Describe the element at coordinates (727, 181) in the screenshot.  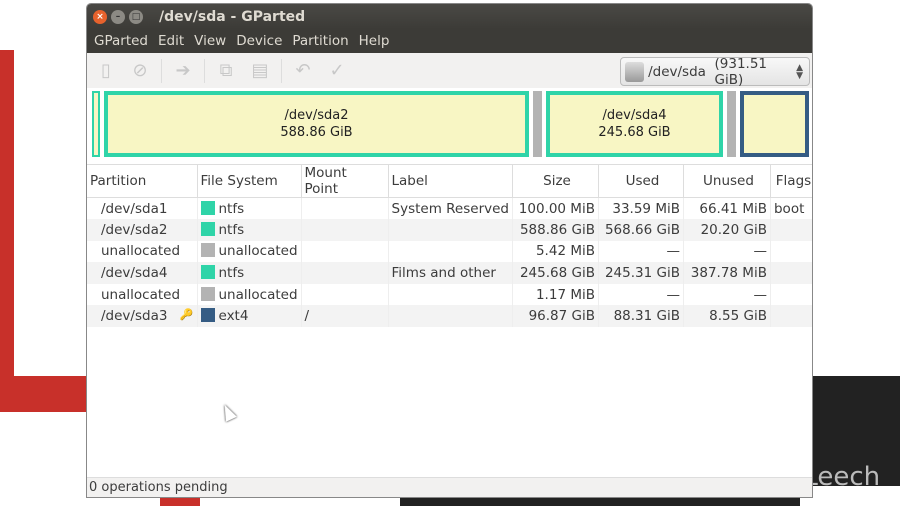
I see `col-unused: Unused` at that location.